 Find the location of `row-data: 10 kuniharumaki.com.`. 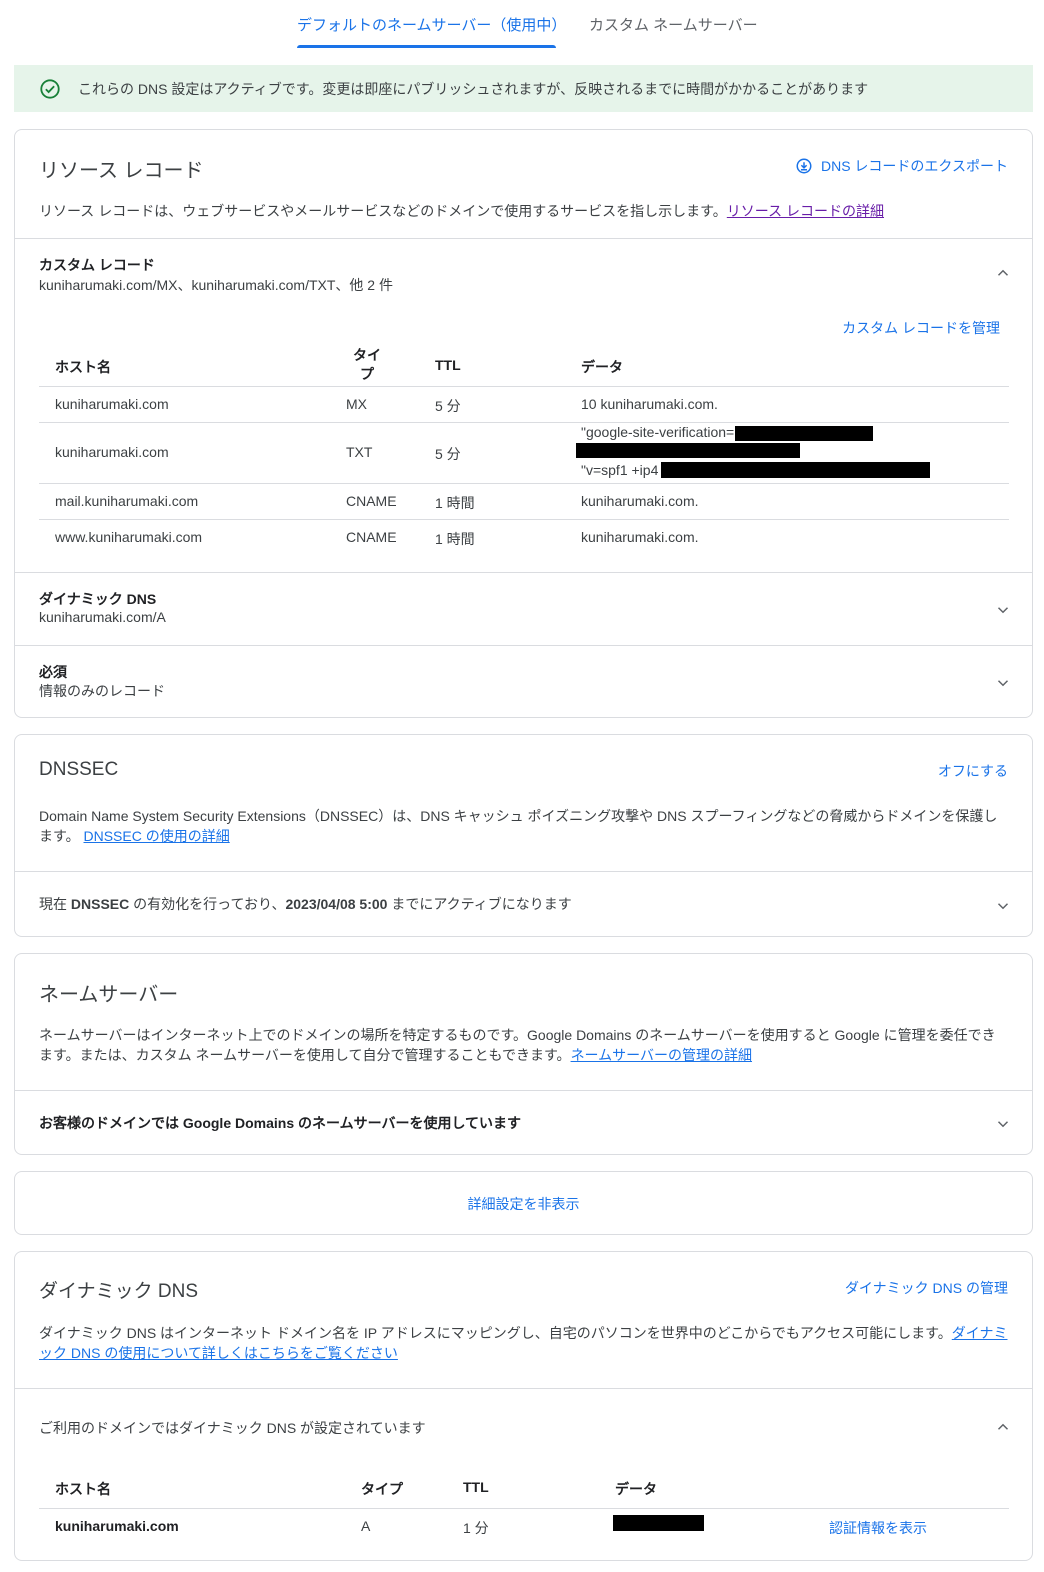

row-data: 10 kuniharumaki.com. is located at coordinates (649, 404).